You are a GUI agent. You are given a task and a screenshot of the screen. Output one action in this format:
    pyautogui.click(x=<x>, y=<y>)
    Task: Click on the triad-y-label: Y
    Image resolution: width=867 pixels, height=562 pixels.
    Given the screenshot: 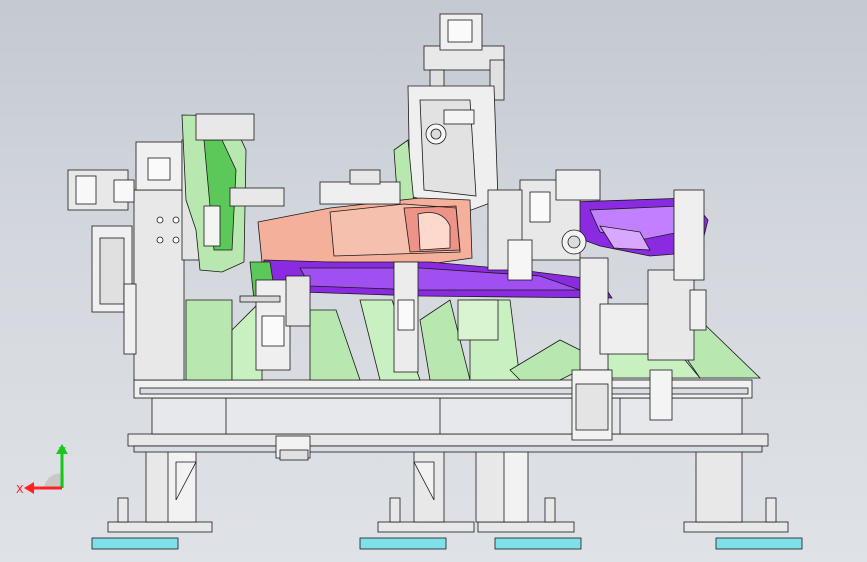 What is the action you would take?
    pyautogui.click(x=62, y=451)
    